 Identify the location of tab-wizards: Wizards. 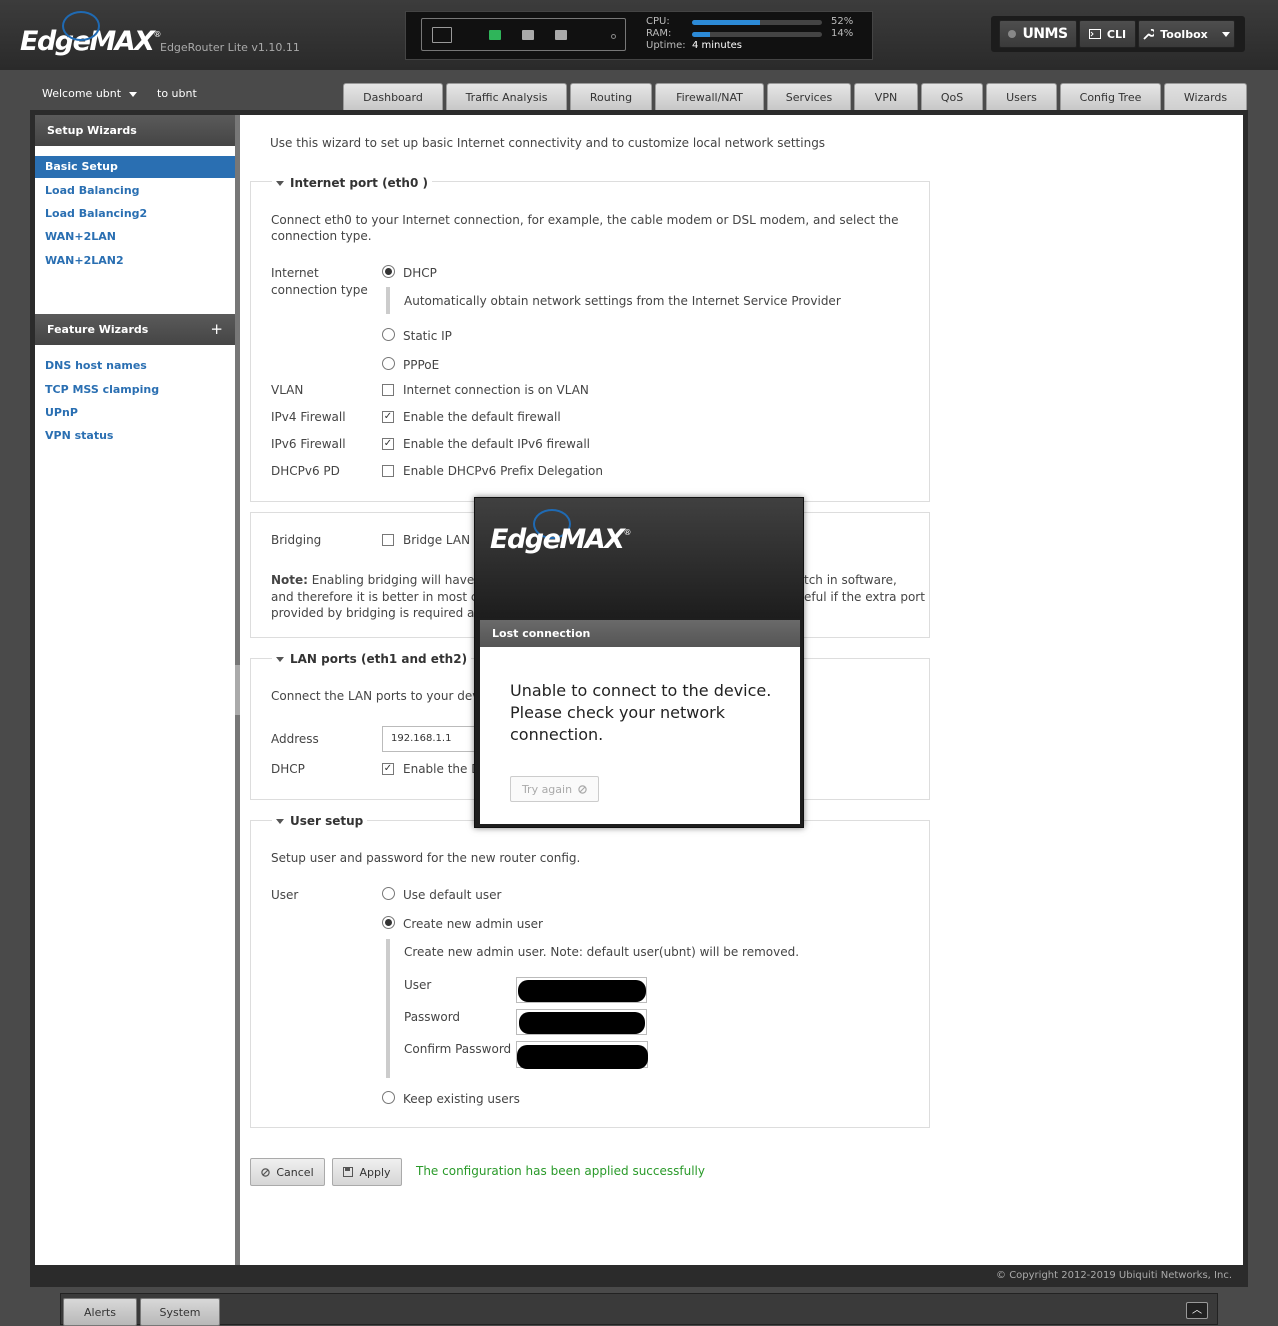
(1205, 97).